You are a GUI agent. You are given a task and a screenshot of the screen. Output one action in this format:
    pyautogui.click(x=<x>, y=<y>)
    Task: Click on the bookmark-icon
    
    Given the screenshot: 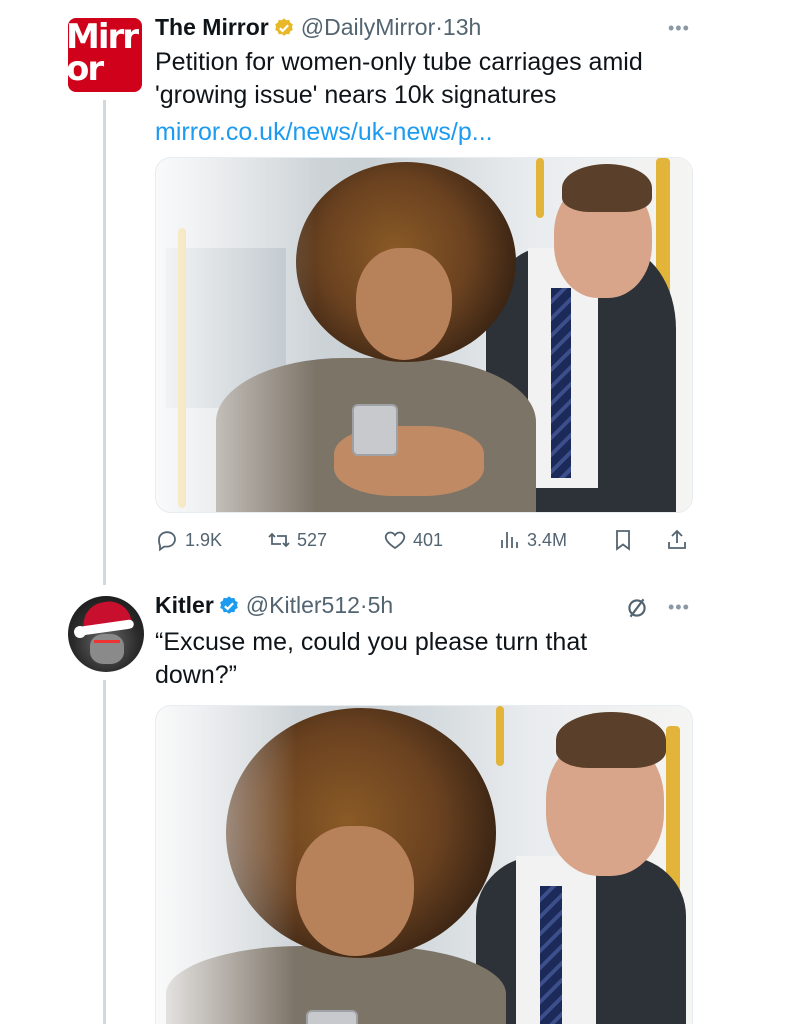 What is the action you would take?
    pyautogui.click(x=623, y=540)
    